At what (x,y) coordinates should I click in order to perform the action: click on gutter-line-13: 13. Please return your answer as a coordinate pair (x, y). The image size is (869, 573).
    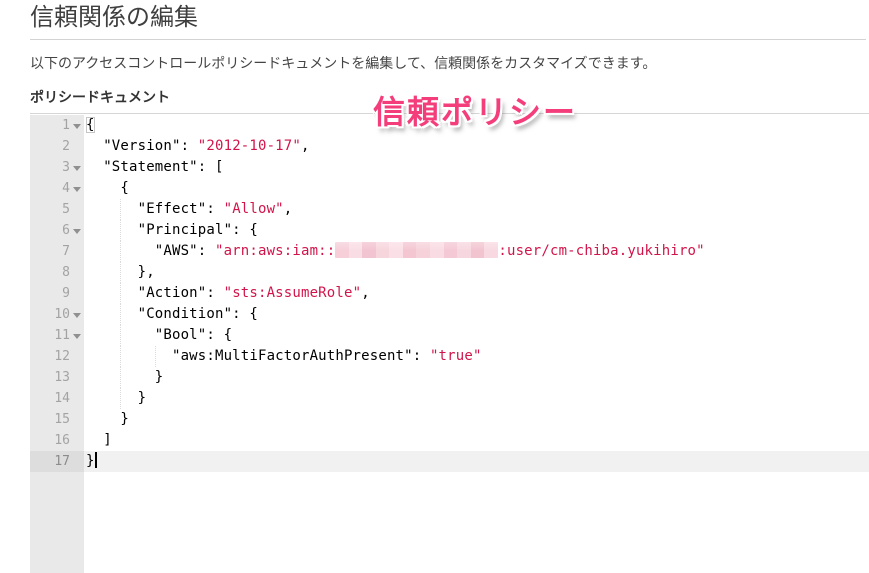
    Looking at the image, I should click on (57, 377).